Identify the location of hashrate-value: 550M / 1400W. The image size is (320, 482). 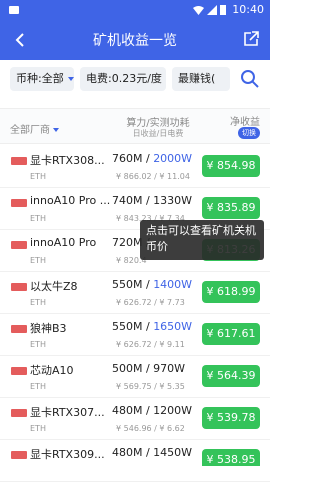
(152, 284).